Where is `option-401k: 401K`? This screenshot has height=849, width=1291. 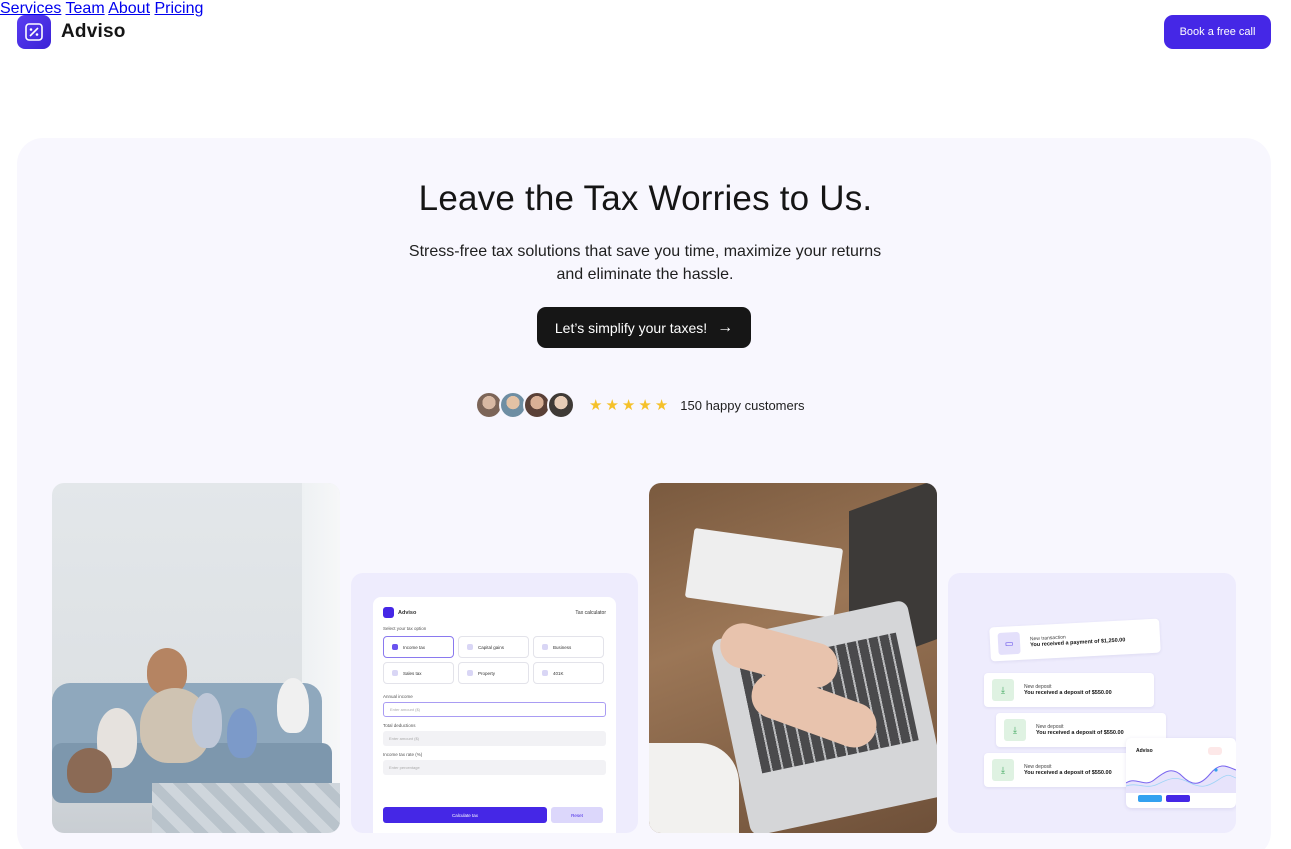 option-401k: 401K is located at coordinates (568, 673).